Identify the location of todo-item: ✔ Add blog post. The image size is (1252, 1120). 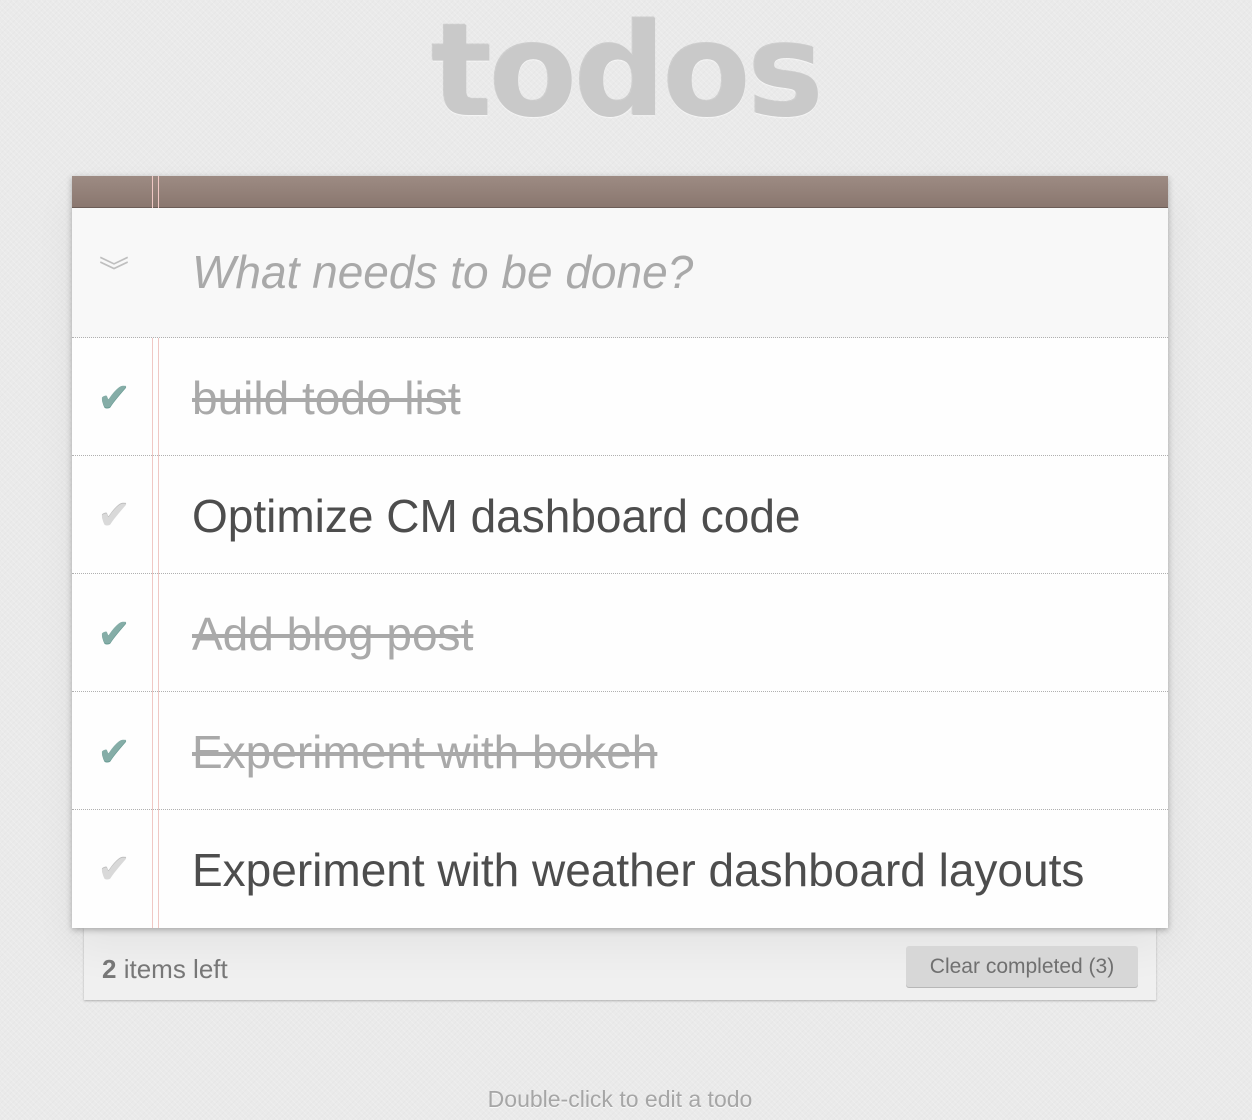
(620, 633).